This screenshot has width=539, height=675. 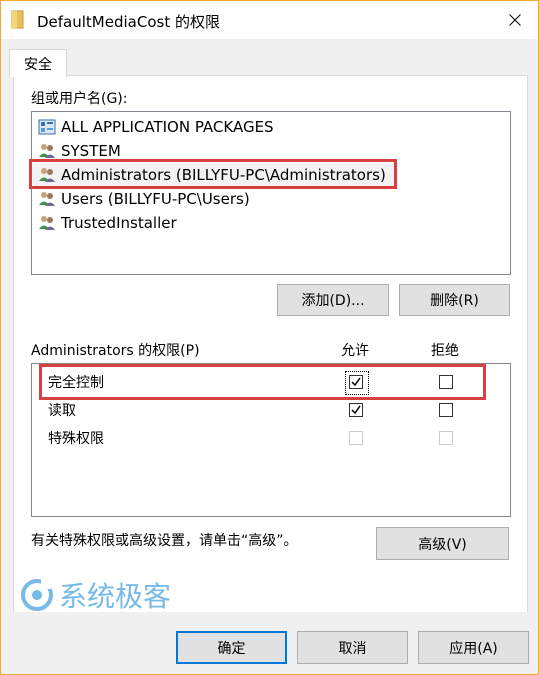 I want to click on permissions-label: Administrators 的权限(P), so click(x=115, y=351).